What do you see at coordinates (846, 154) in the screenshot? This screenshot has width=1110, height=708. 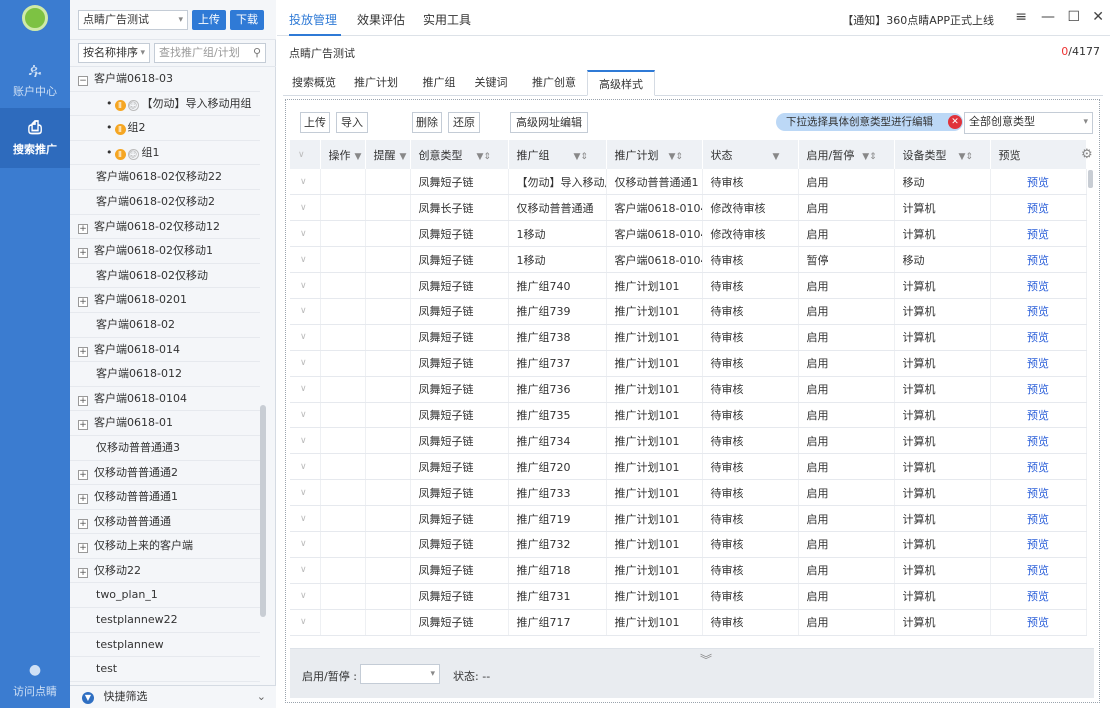 I see `col-toggle: 启用/暂停 ▼⇕` at bounding box center [846, 154].